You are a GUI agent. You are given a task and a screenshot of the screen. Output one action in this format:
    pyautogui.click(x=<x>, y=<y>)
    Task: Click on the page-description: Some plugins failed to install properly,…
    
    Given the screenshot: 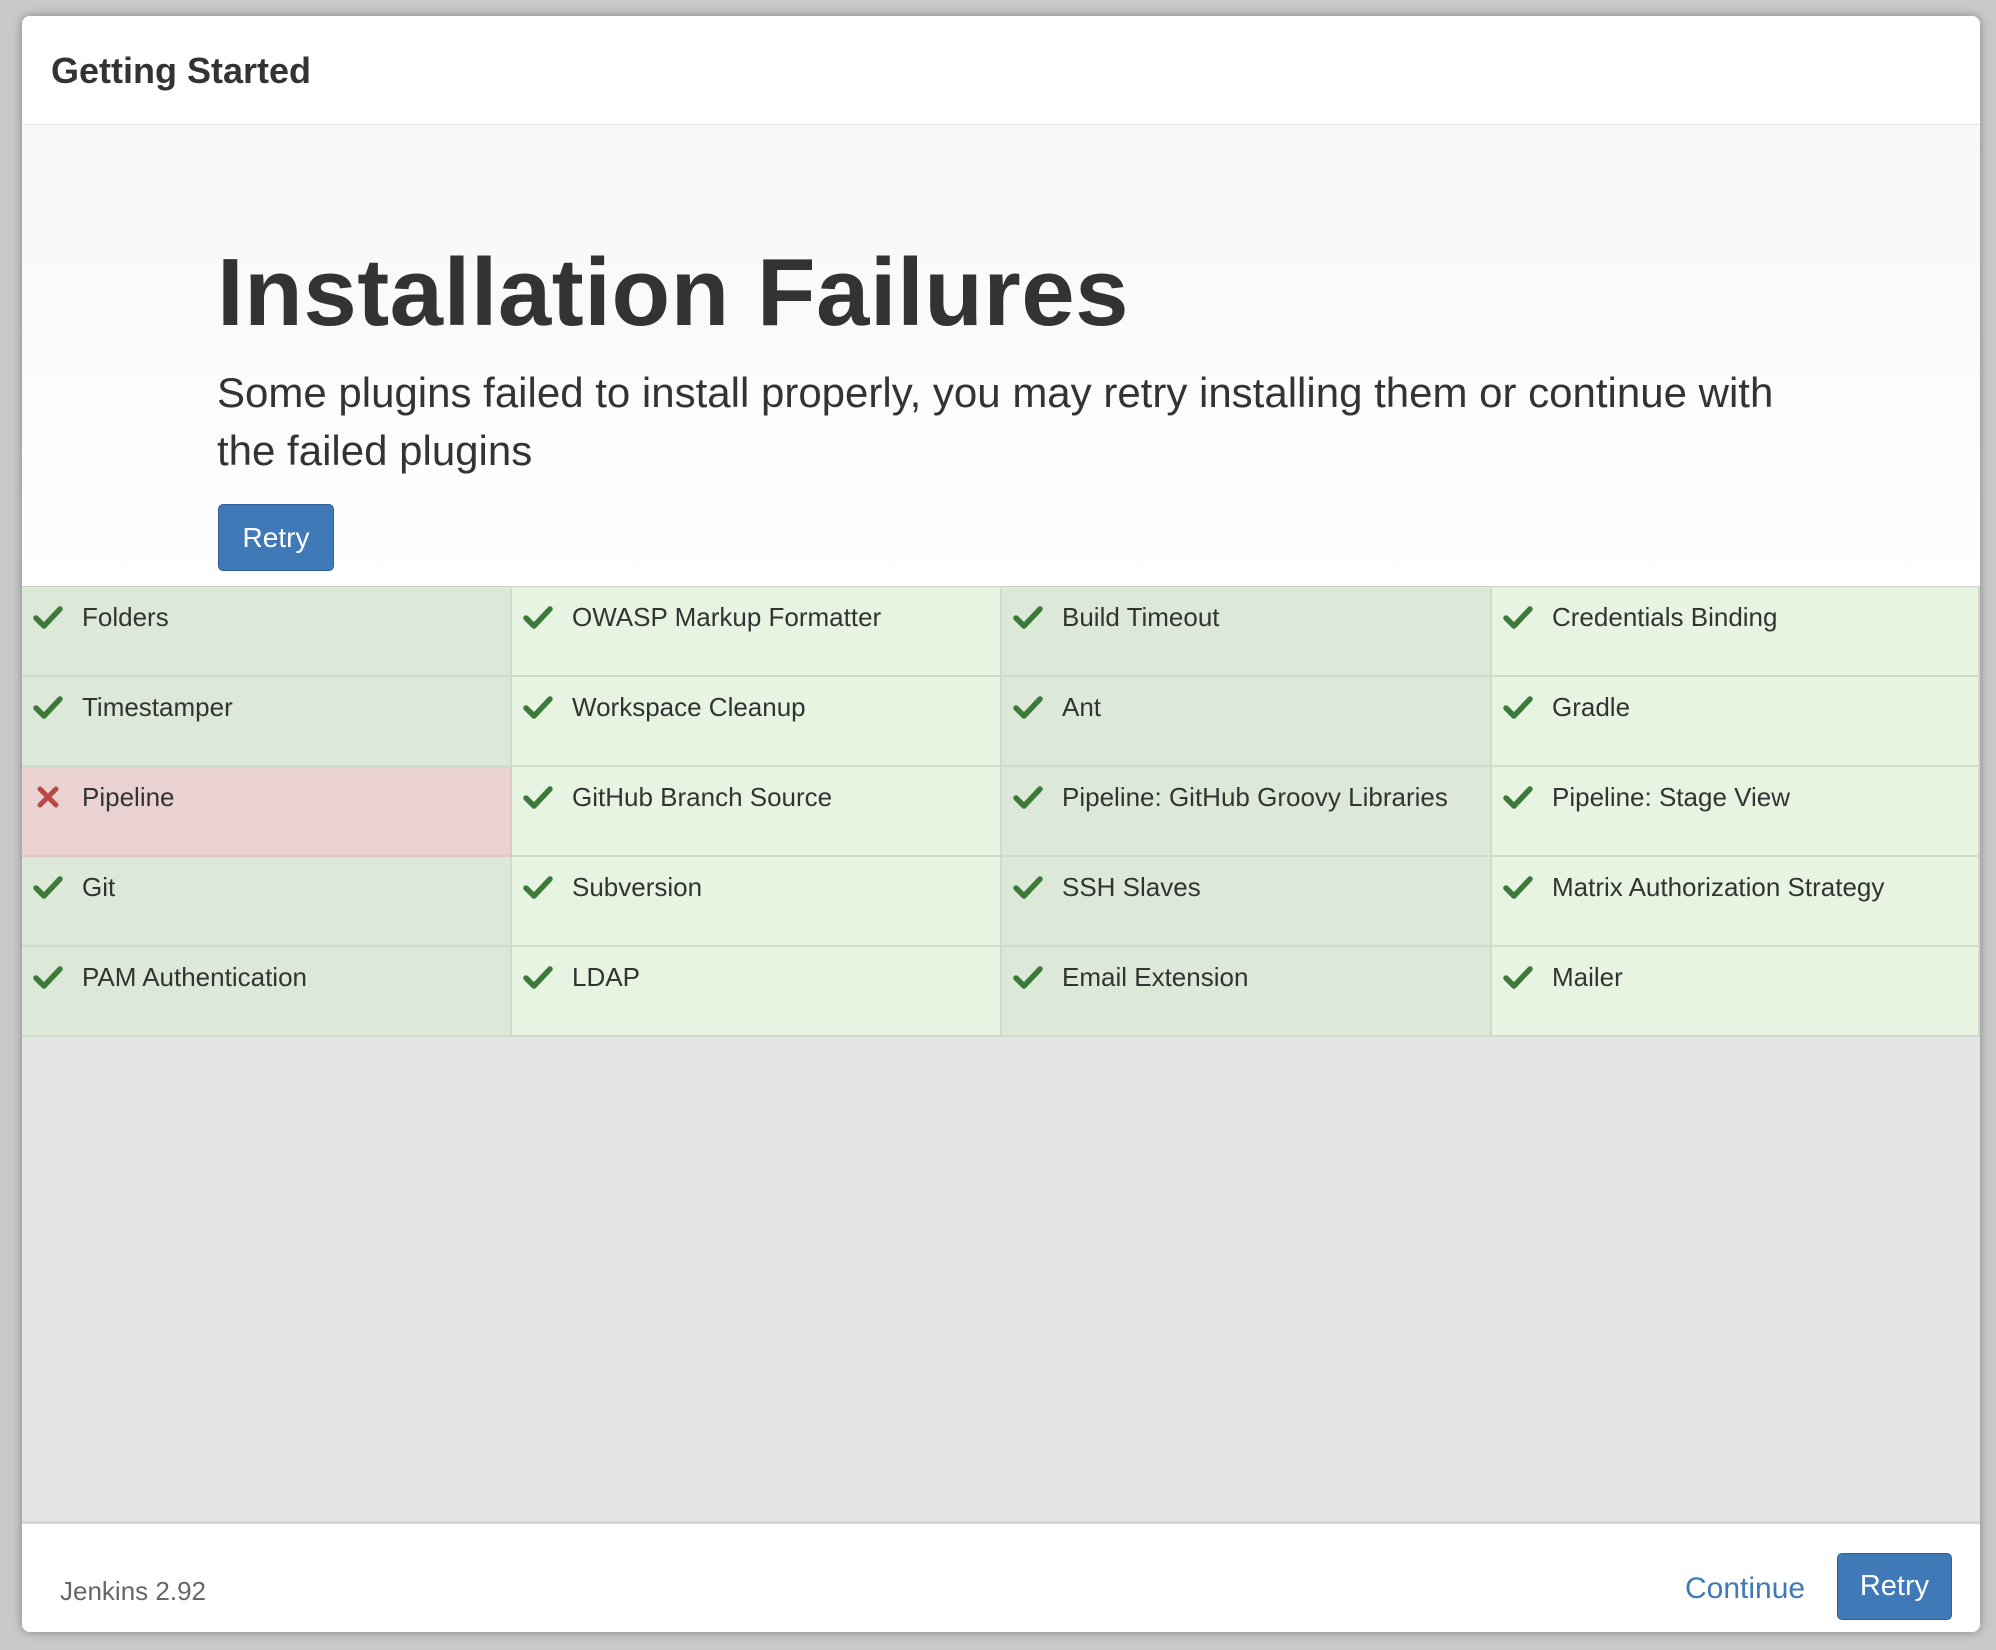 What is the action you would take?
    pyautogui.click(x=995, y=421)
    